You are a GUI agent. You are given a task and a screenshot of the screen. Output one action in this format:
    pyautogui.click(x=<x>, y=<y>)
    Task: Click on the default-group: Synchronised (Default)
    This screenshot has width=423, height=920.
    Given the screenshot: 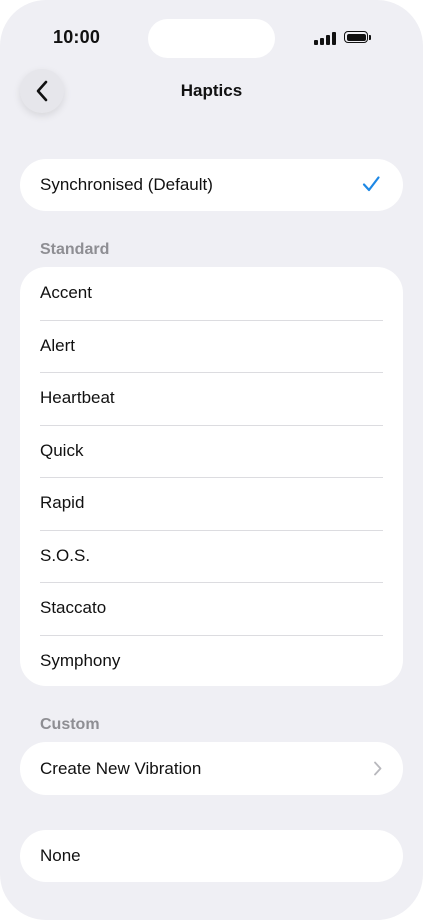 What is the action you would take?
    pyautogui.click(x=211, y=185)
    